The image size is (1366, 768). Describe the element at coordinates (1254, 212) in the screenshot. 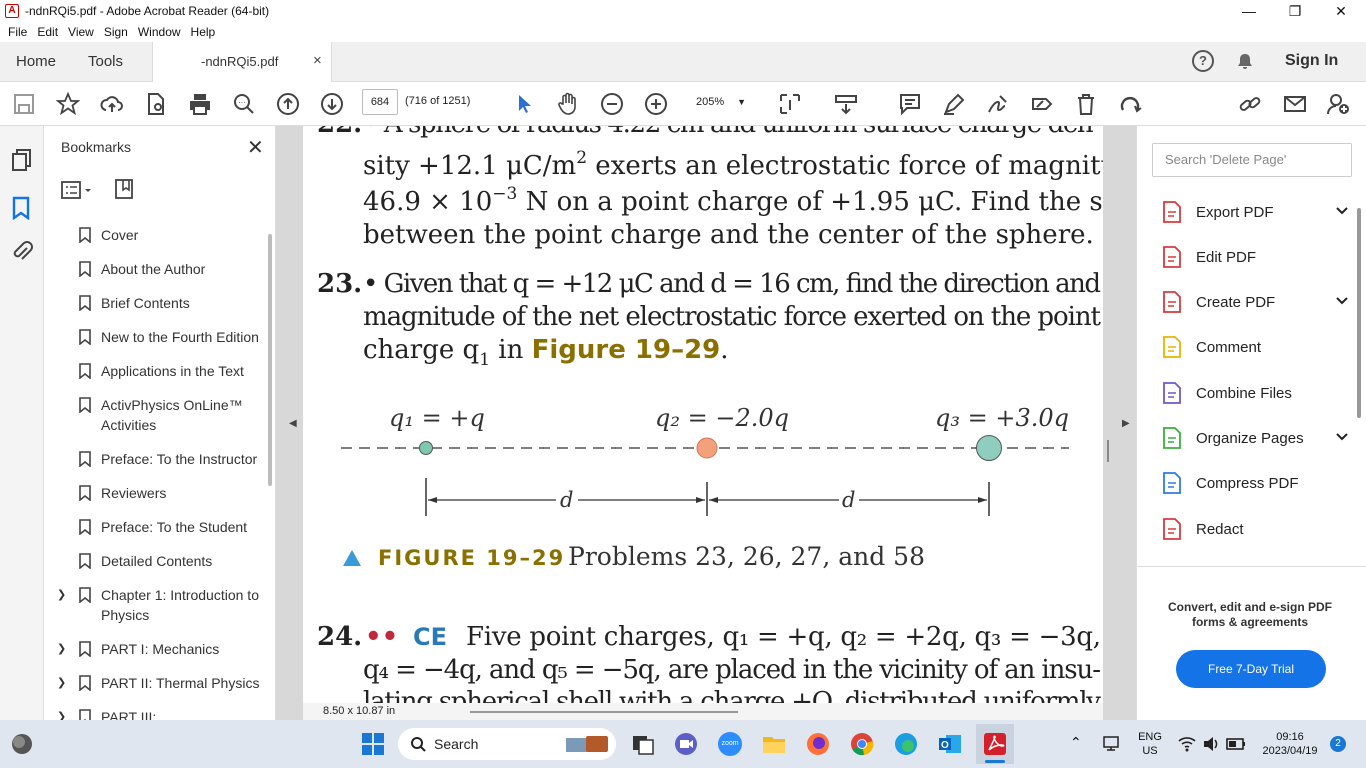

I see `tool-export-pdf: Export PDF` at that location.